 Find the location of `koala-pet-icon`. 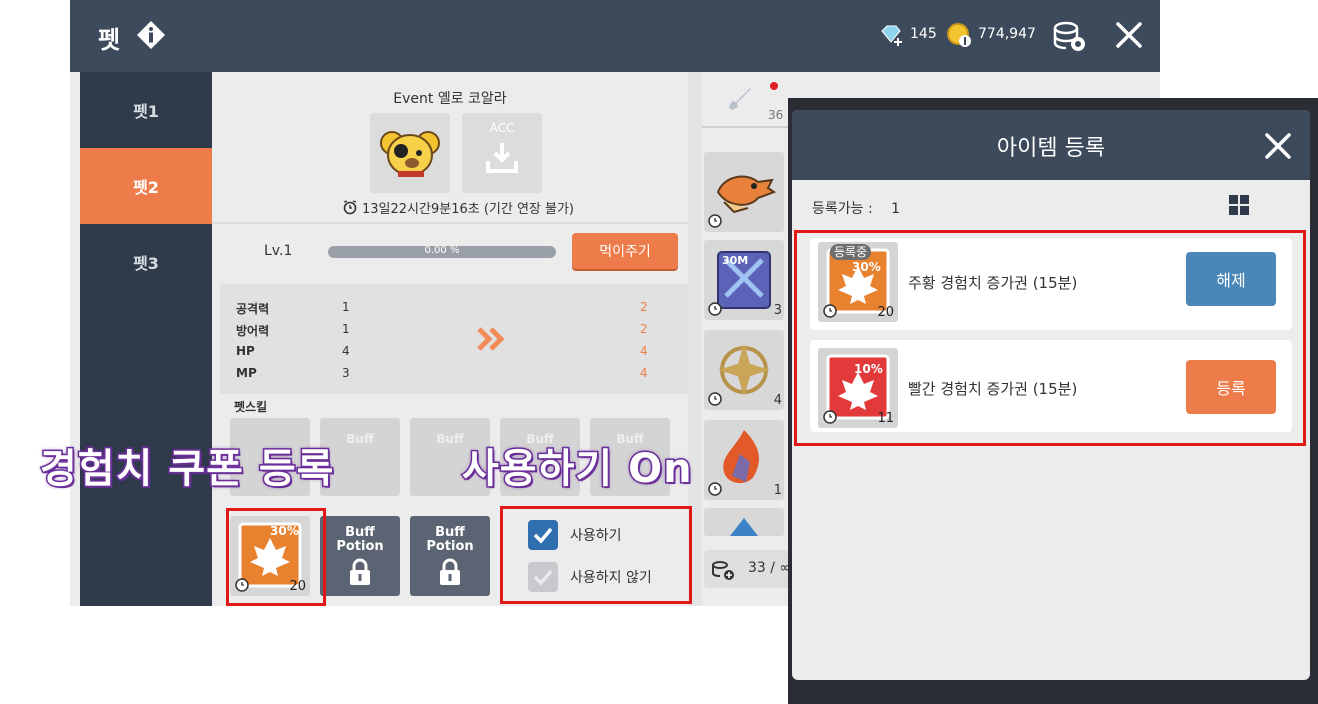

koala-pet-icon is located at coordinates (410, 154).